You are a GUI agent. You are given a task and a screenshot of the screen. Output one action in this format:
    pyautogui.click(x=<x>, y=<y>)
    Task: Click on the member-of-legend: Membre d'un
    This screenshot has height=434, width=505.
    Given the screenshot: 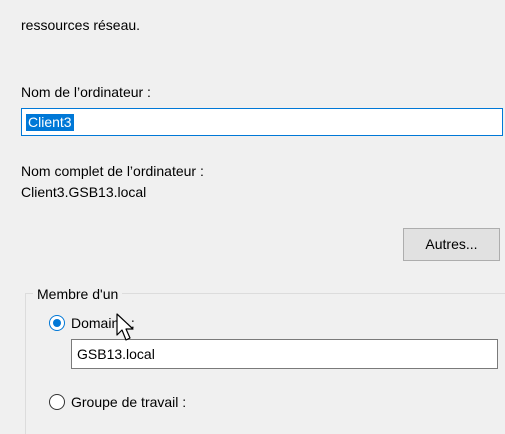 What is the action you would take?
    pyautogui.click(x=78, y=294)
    